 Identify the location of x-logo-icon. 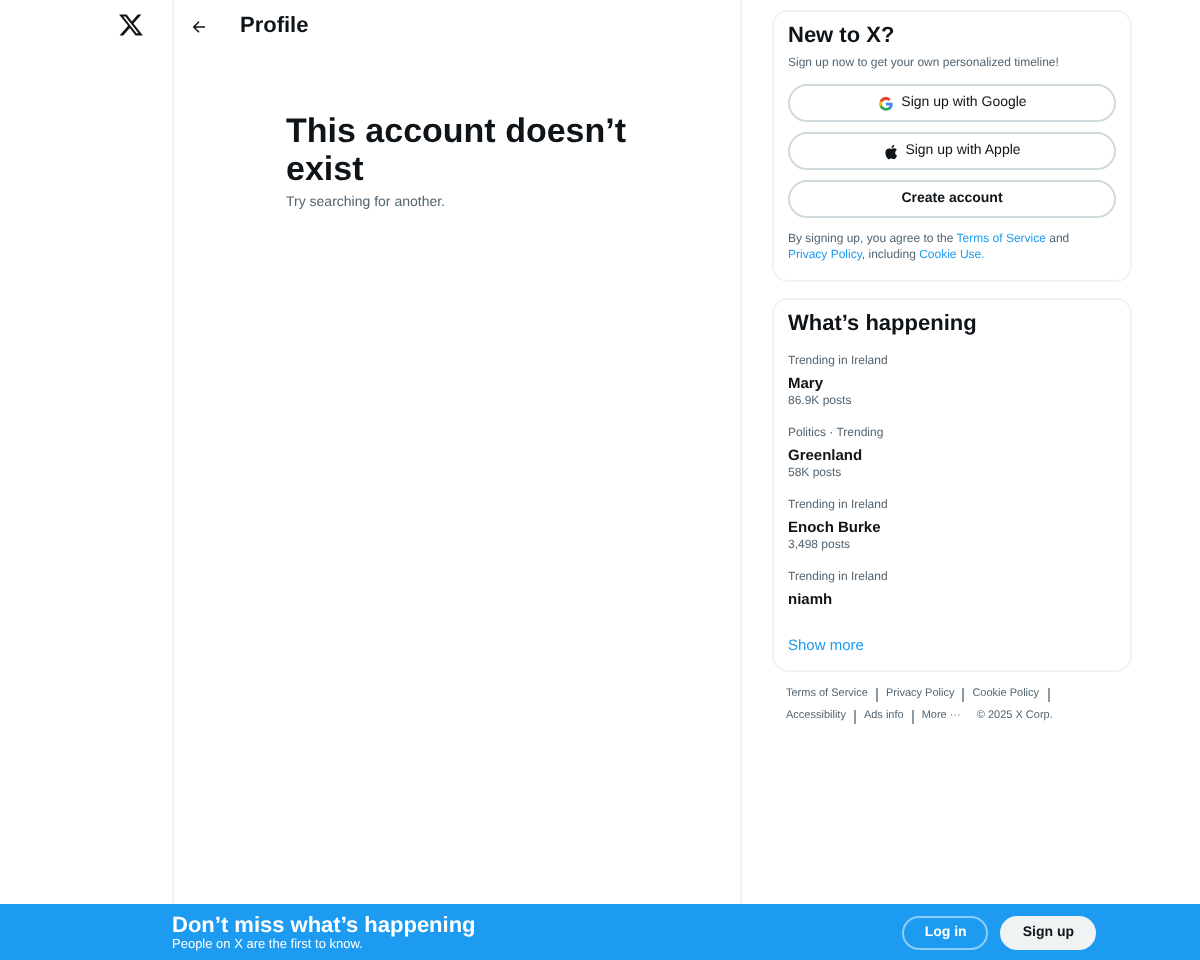
(131, 25).